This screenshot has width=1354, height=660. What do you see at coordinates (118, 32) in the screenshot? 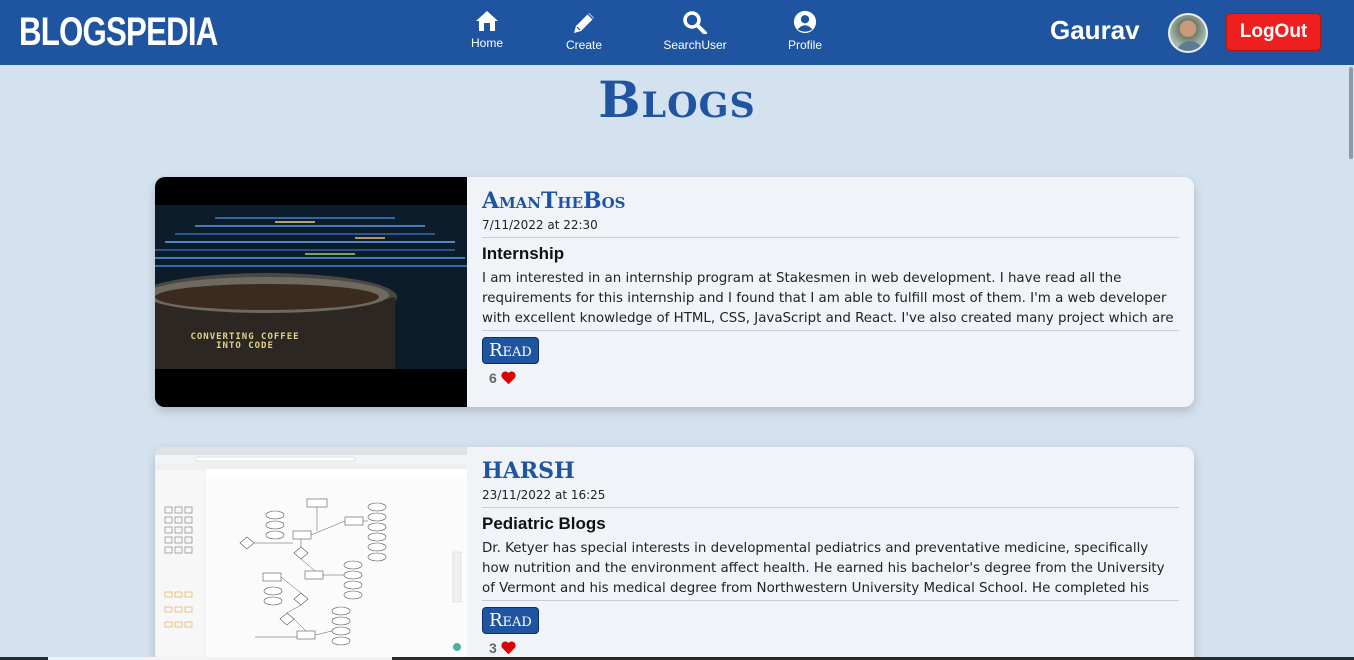
I see `brand-logo: BLOGSPEDIA` at bounding box center [118, 32].